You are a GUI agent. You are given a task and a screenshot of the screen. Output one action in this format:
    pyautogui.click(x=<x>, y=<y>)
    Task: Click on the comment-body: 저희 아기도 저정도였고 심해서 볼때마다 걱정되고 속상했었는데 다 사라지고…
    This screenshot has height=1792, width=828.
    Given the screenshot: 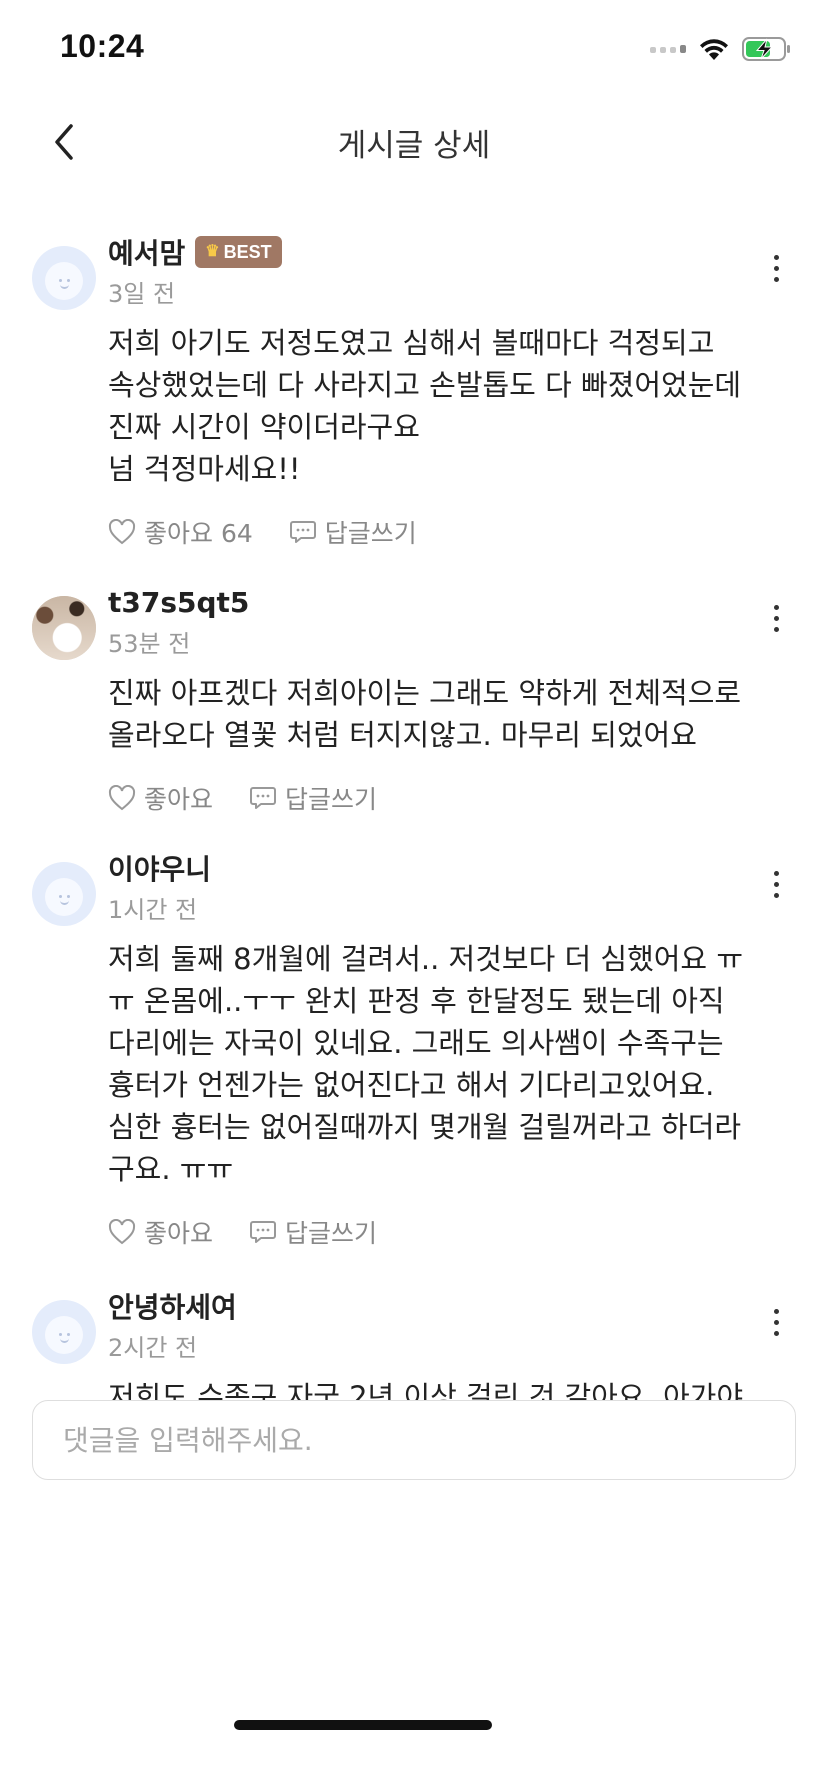 What is the action you would take?
    pyautogui.click(x=425, y=406)
    